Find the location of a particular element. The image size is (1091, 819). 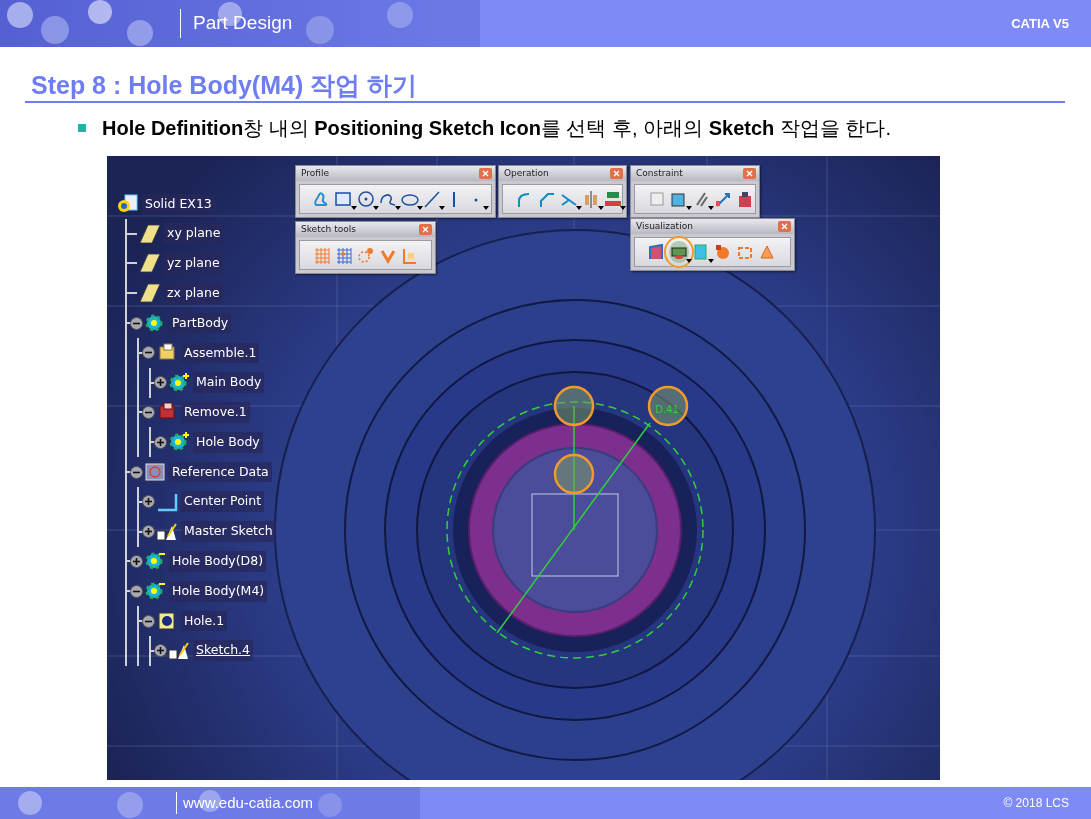

circle-icon is located at coordinates (366, 199).